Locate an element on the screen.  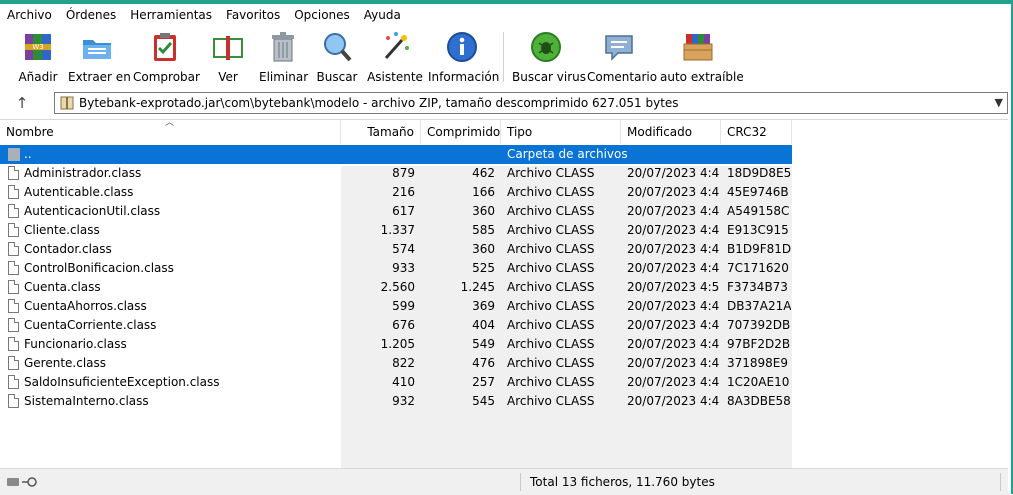
menu-ordenes: Órdenes is located at coordinates (91, 15).